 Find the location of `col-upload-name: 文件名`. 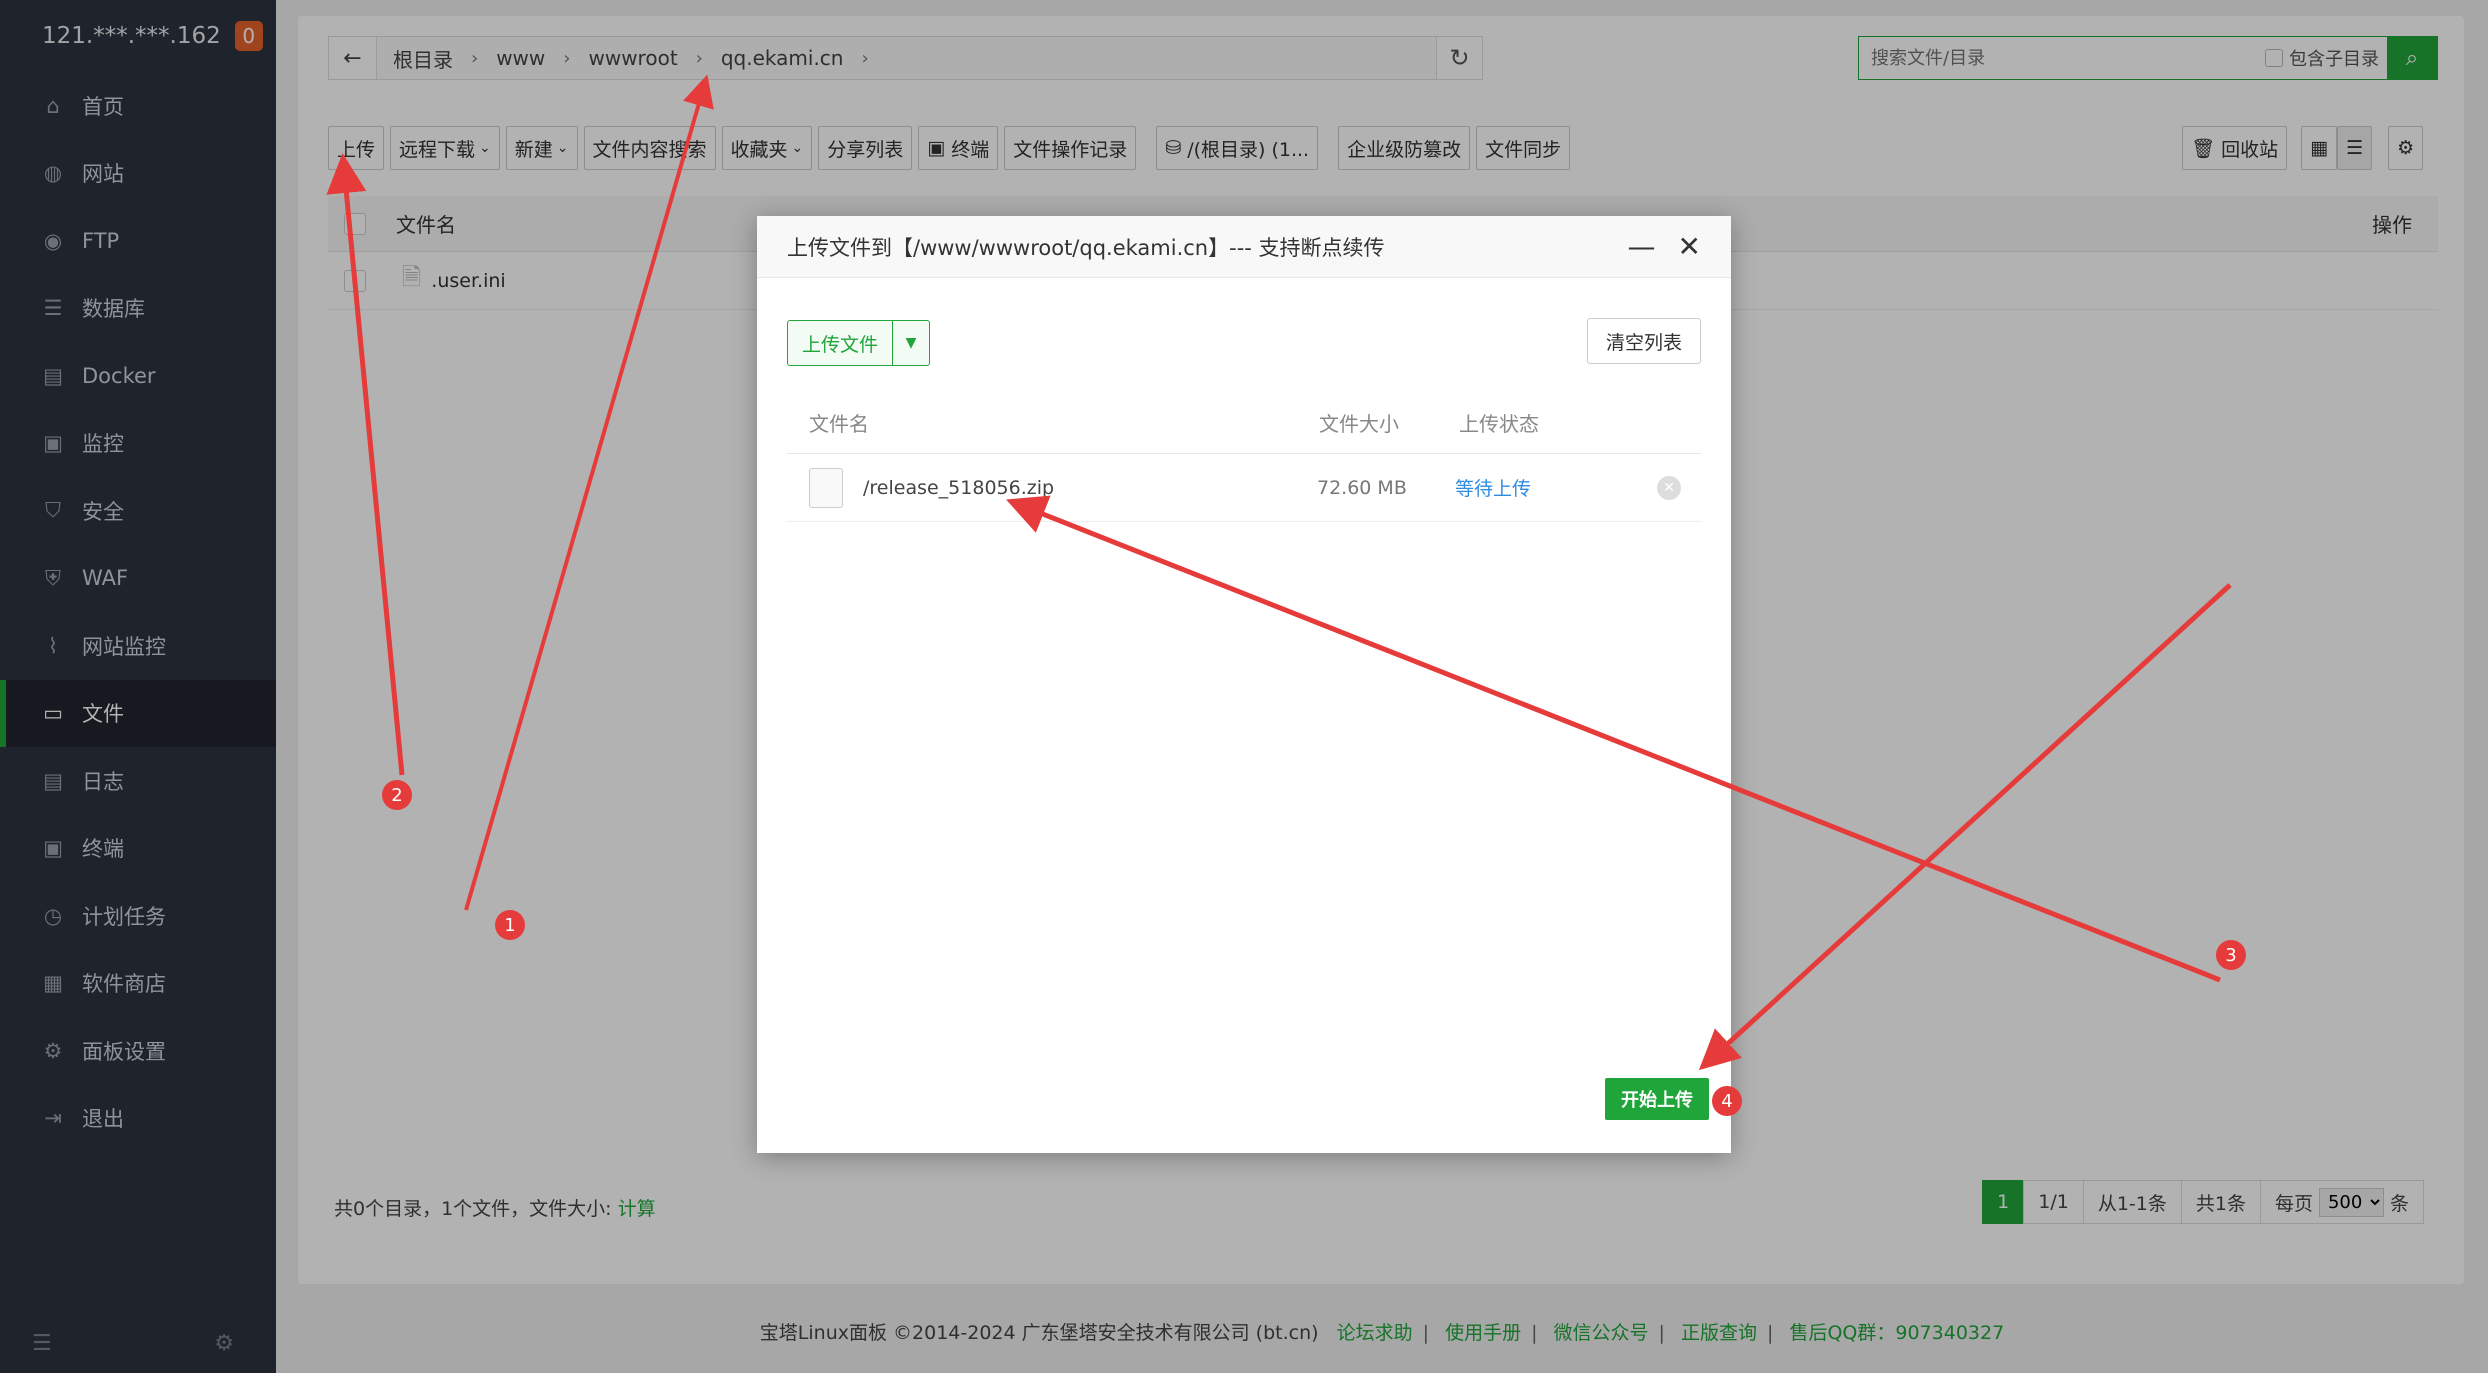

col-upload-name: 文件名 is located at coordinates (839, 424).